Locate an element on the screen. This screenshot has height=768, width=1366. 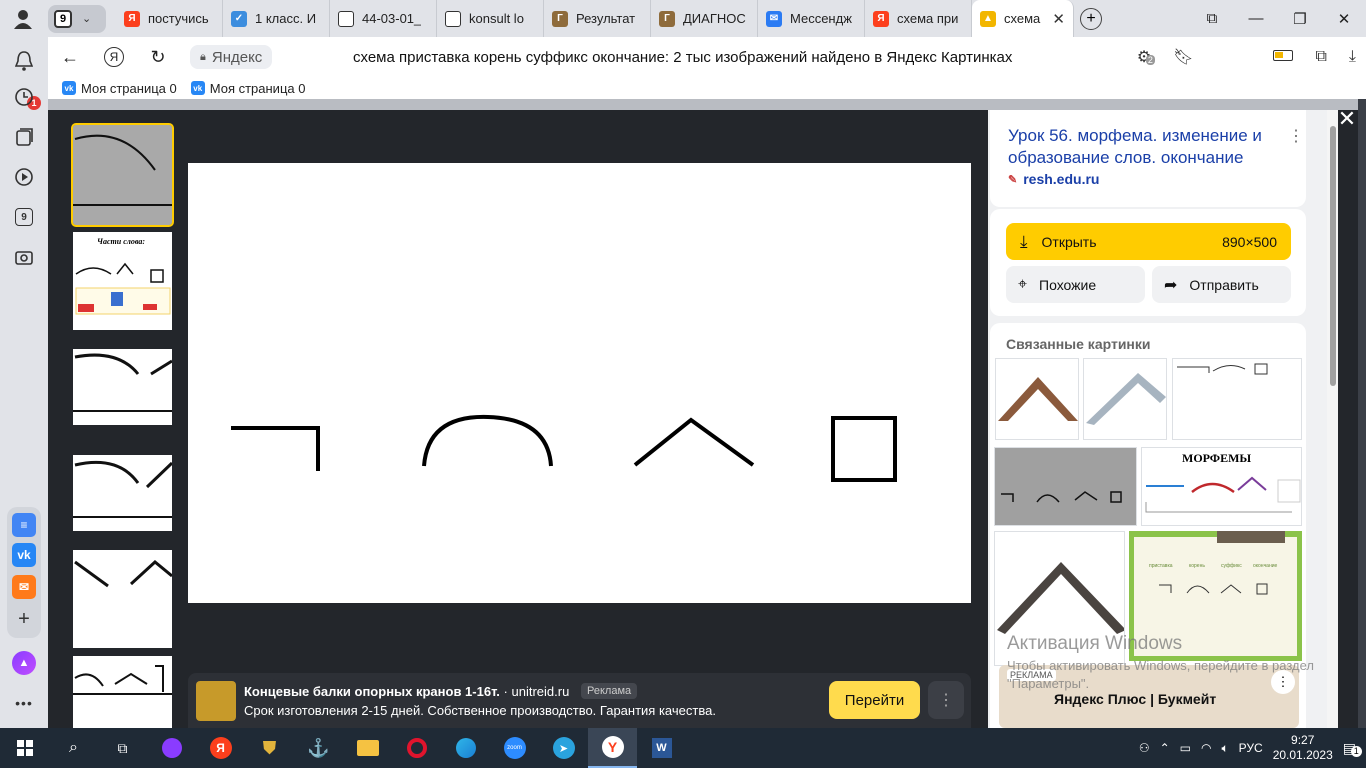
alice-taskbar-icon is located at coordinates (171, 748).